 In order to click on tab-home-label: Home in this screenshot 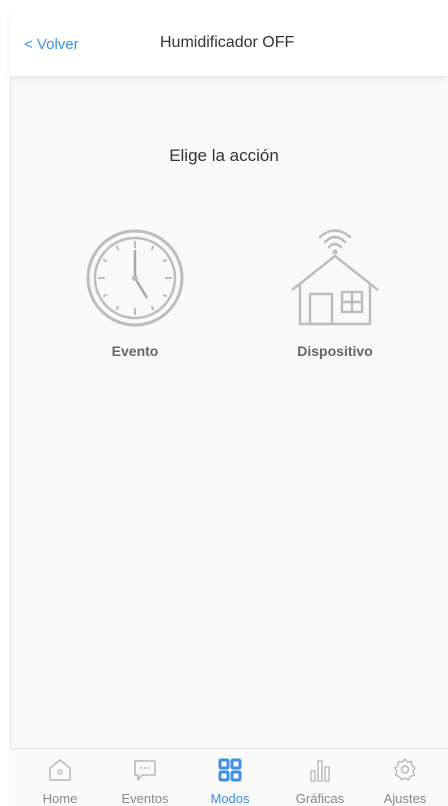, I will do `click(60, 798)`.